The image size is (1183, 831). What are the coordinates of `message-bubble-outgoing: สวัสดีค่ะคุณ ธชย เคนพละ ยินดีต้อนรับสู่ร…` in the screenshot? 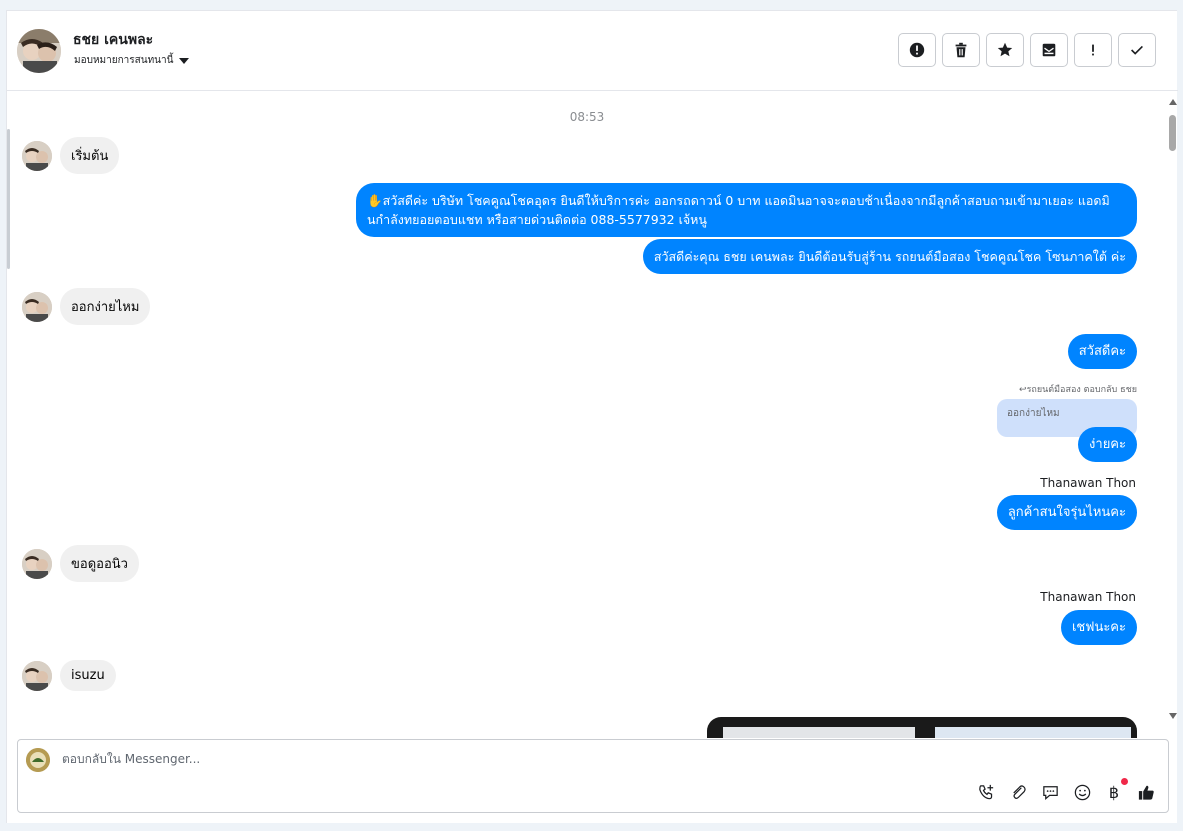 It's located at (889, 256).